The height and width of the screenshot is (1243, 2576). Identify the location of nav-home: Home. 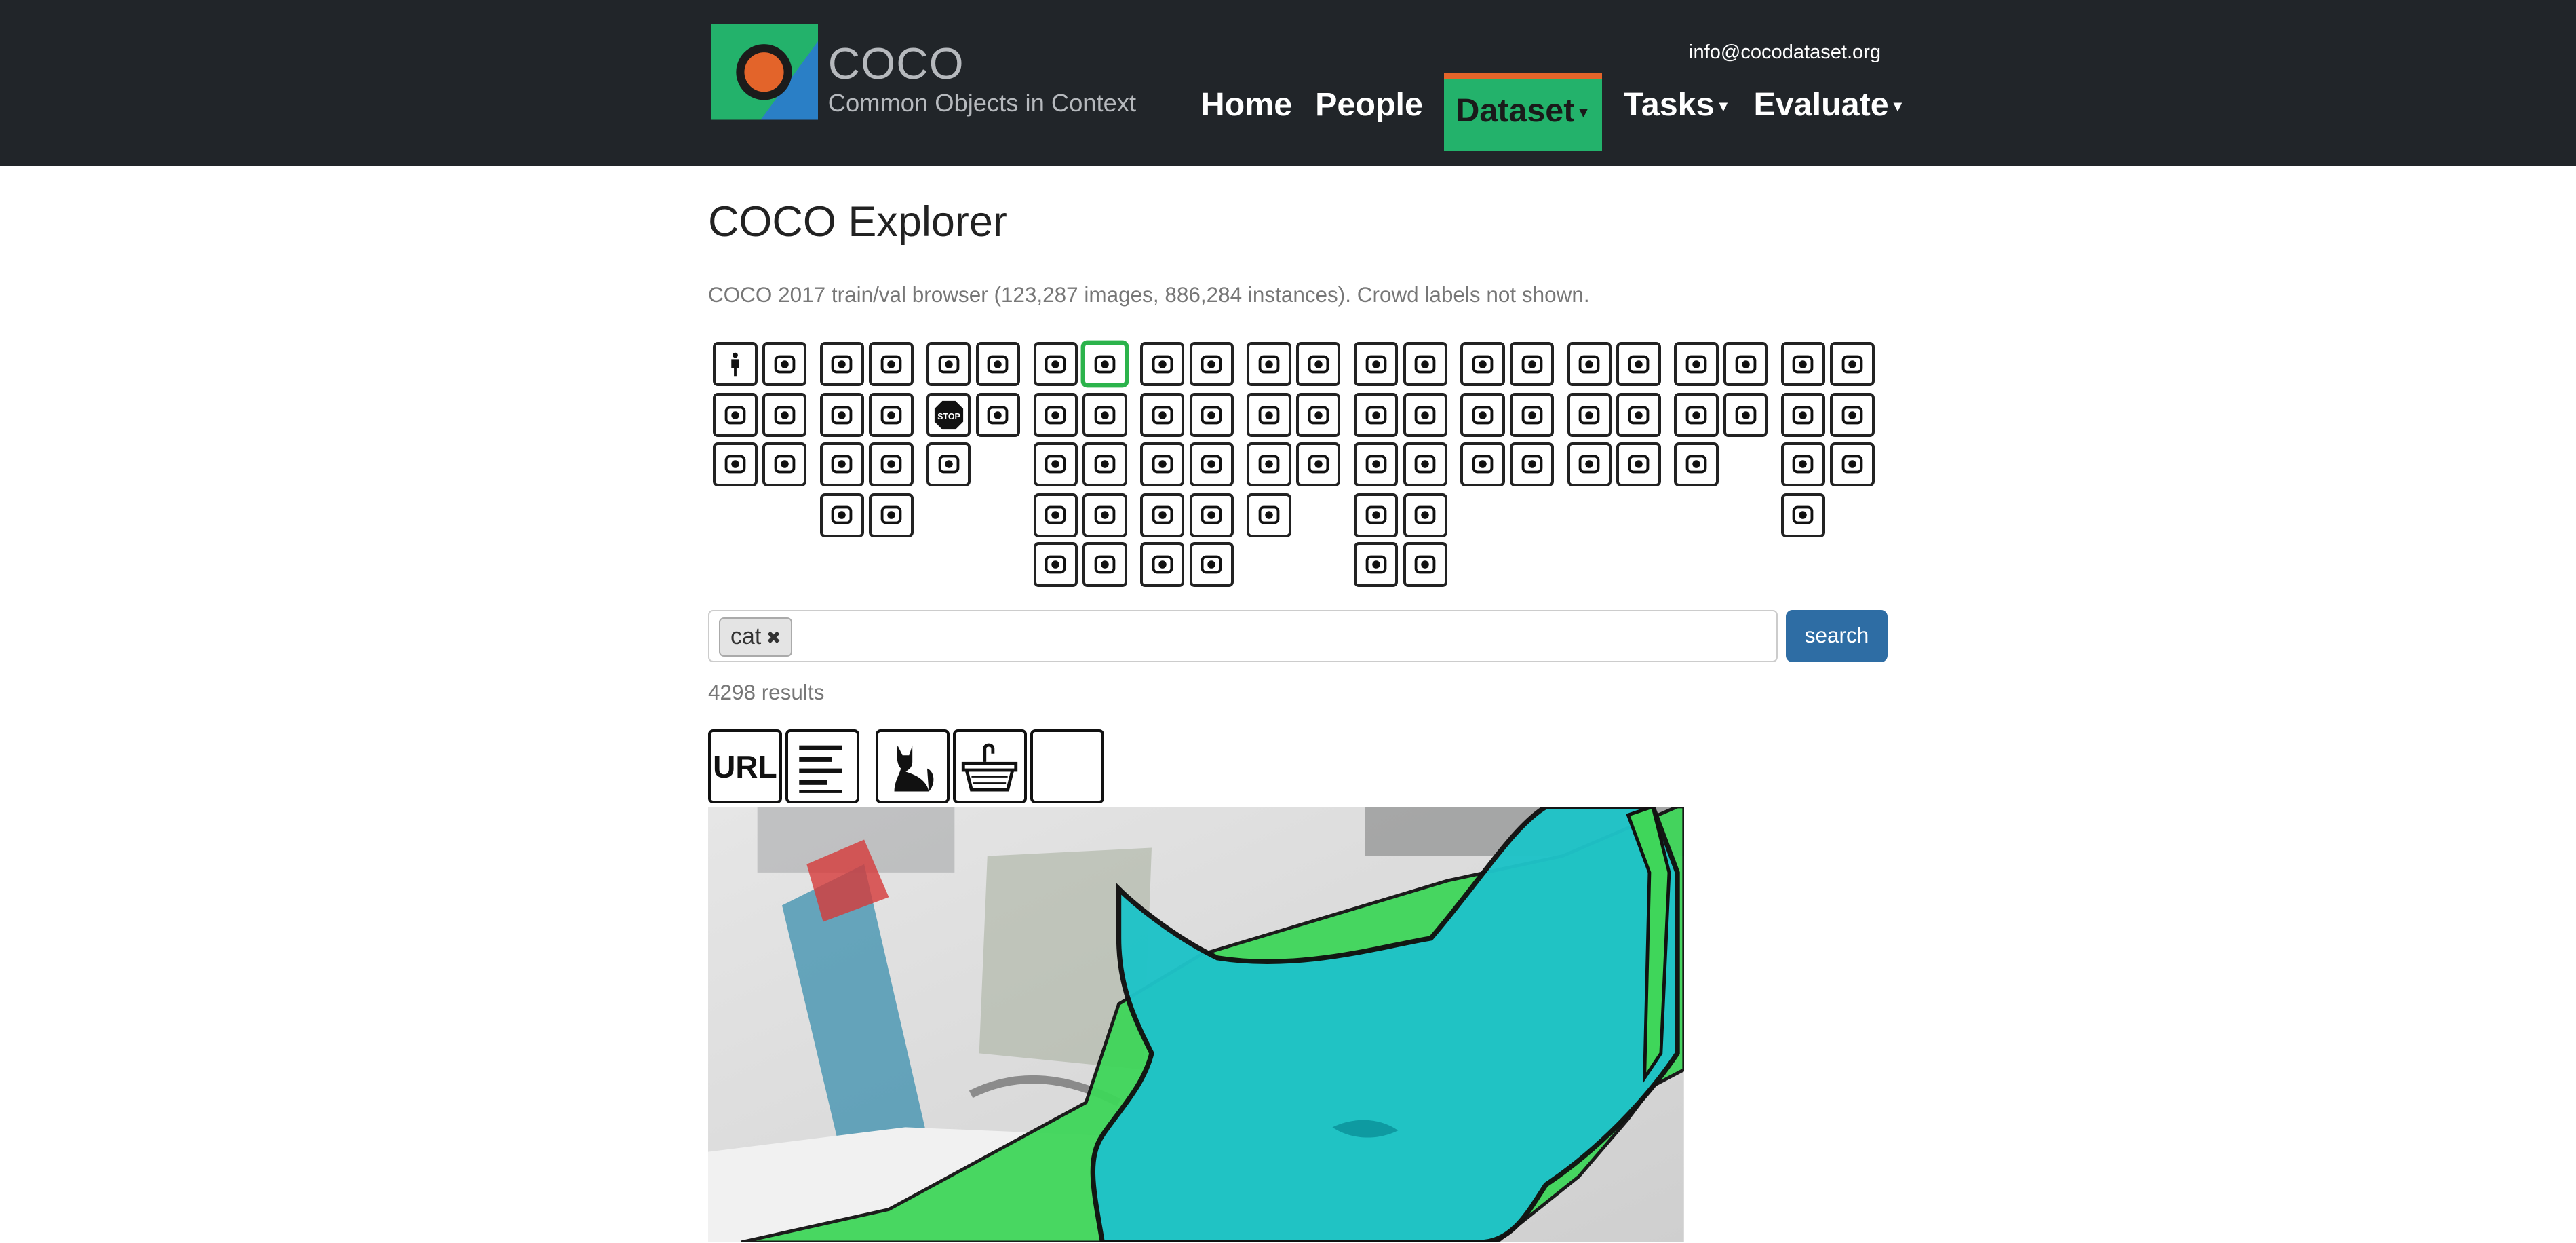
(1247, 112).